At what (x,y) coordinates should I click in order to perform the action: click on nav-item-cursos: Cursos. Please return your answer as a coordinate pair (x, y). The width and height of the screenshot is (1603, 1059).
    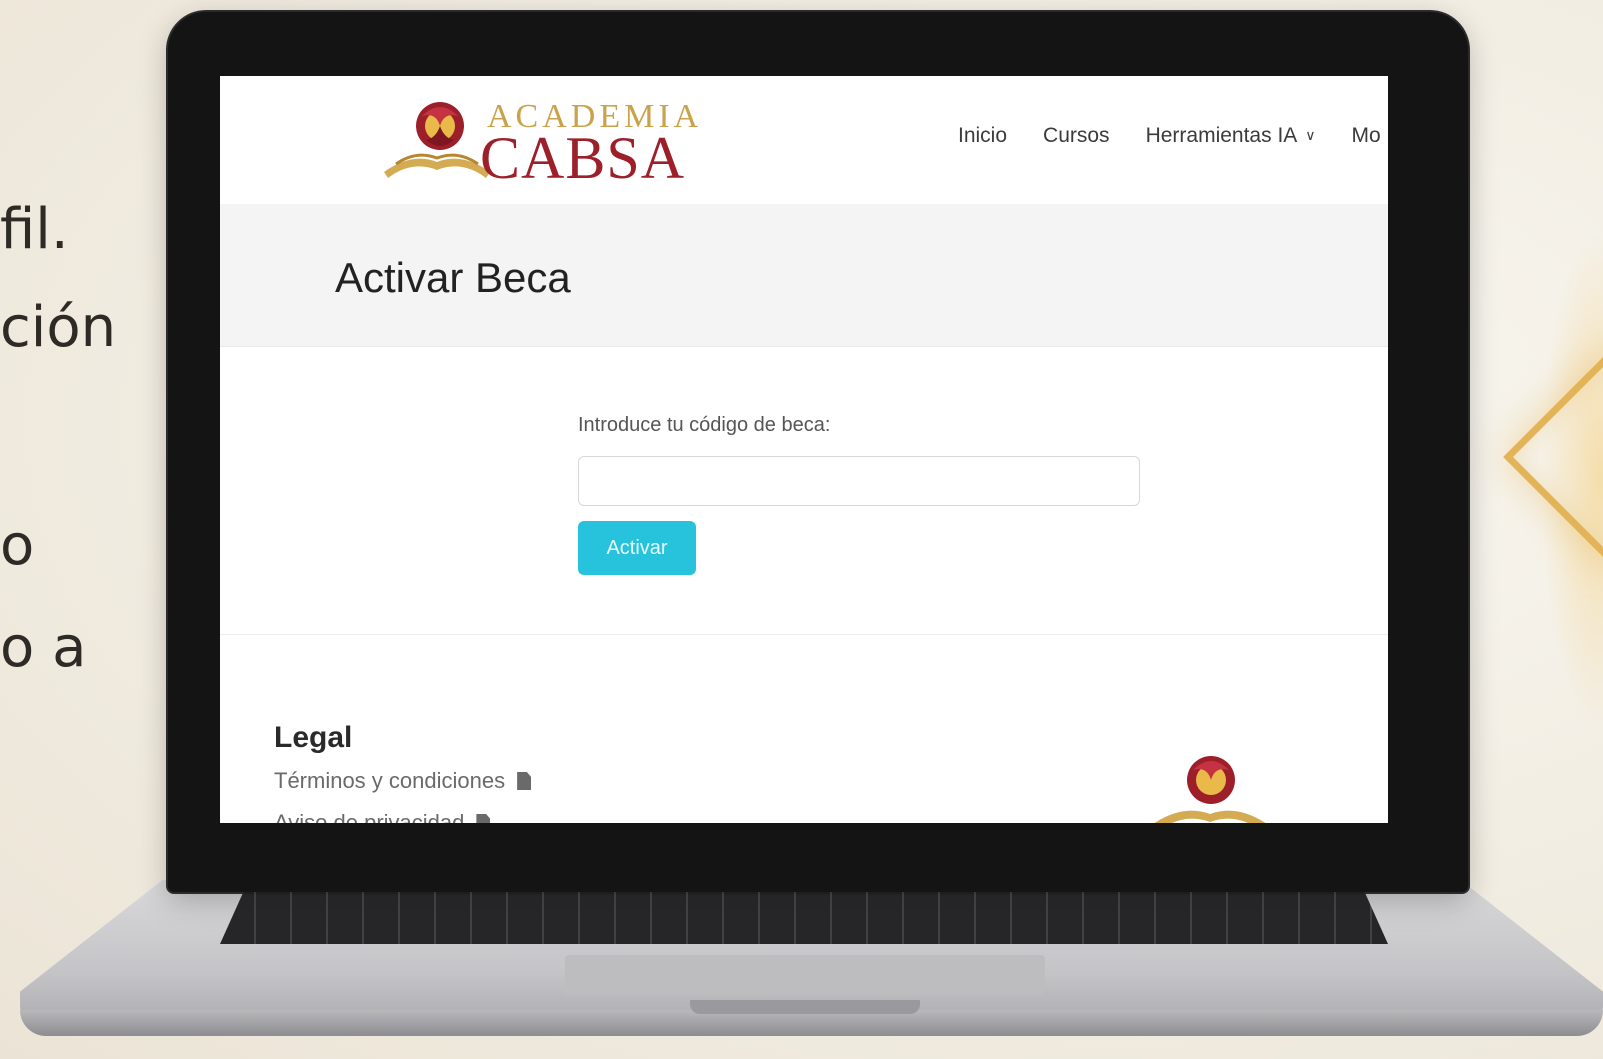
    Looking at the image, I should click on (1076, 136).